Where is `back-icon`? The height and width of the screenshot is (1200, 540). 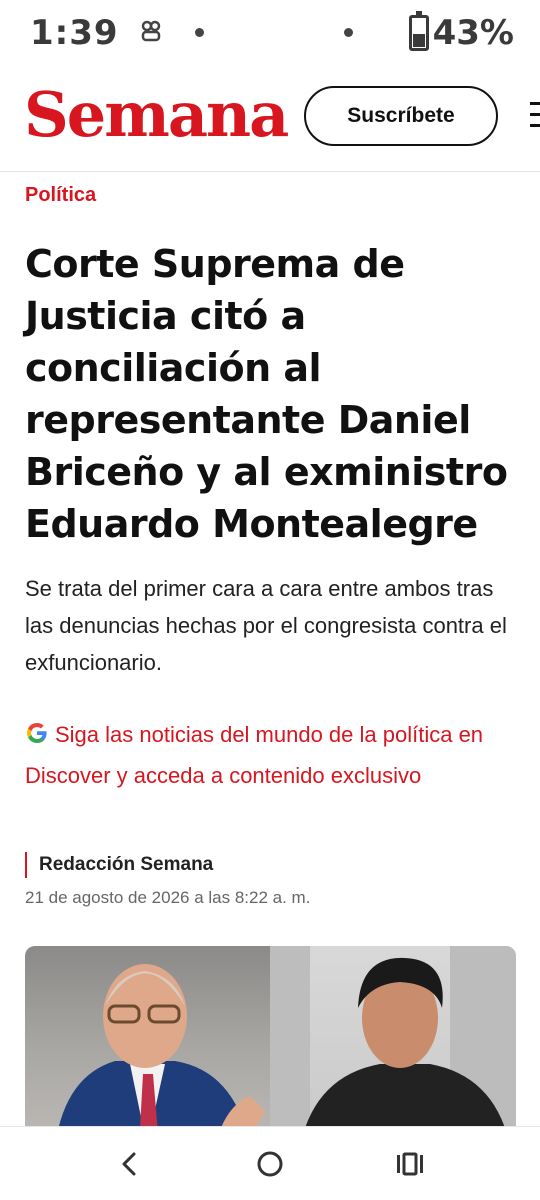 back-icon is located at coordinates (130, 1164).